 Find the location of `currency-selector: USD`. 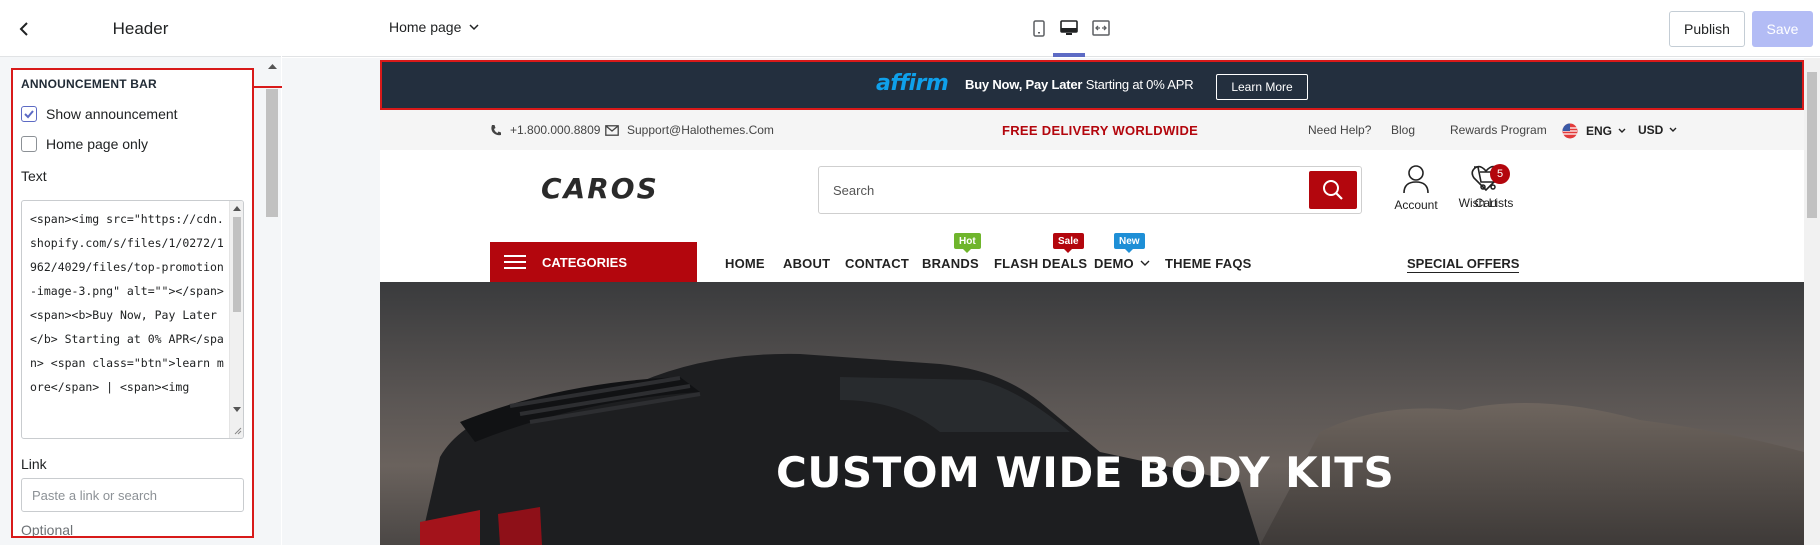

currency-selector: USD is located at coordinates (1657, 130).